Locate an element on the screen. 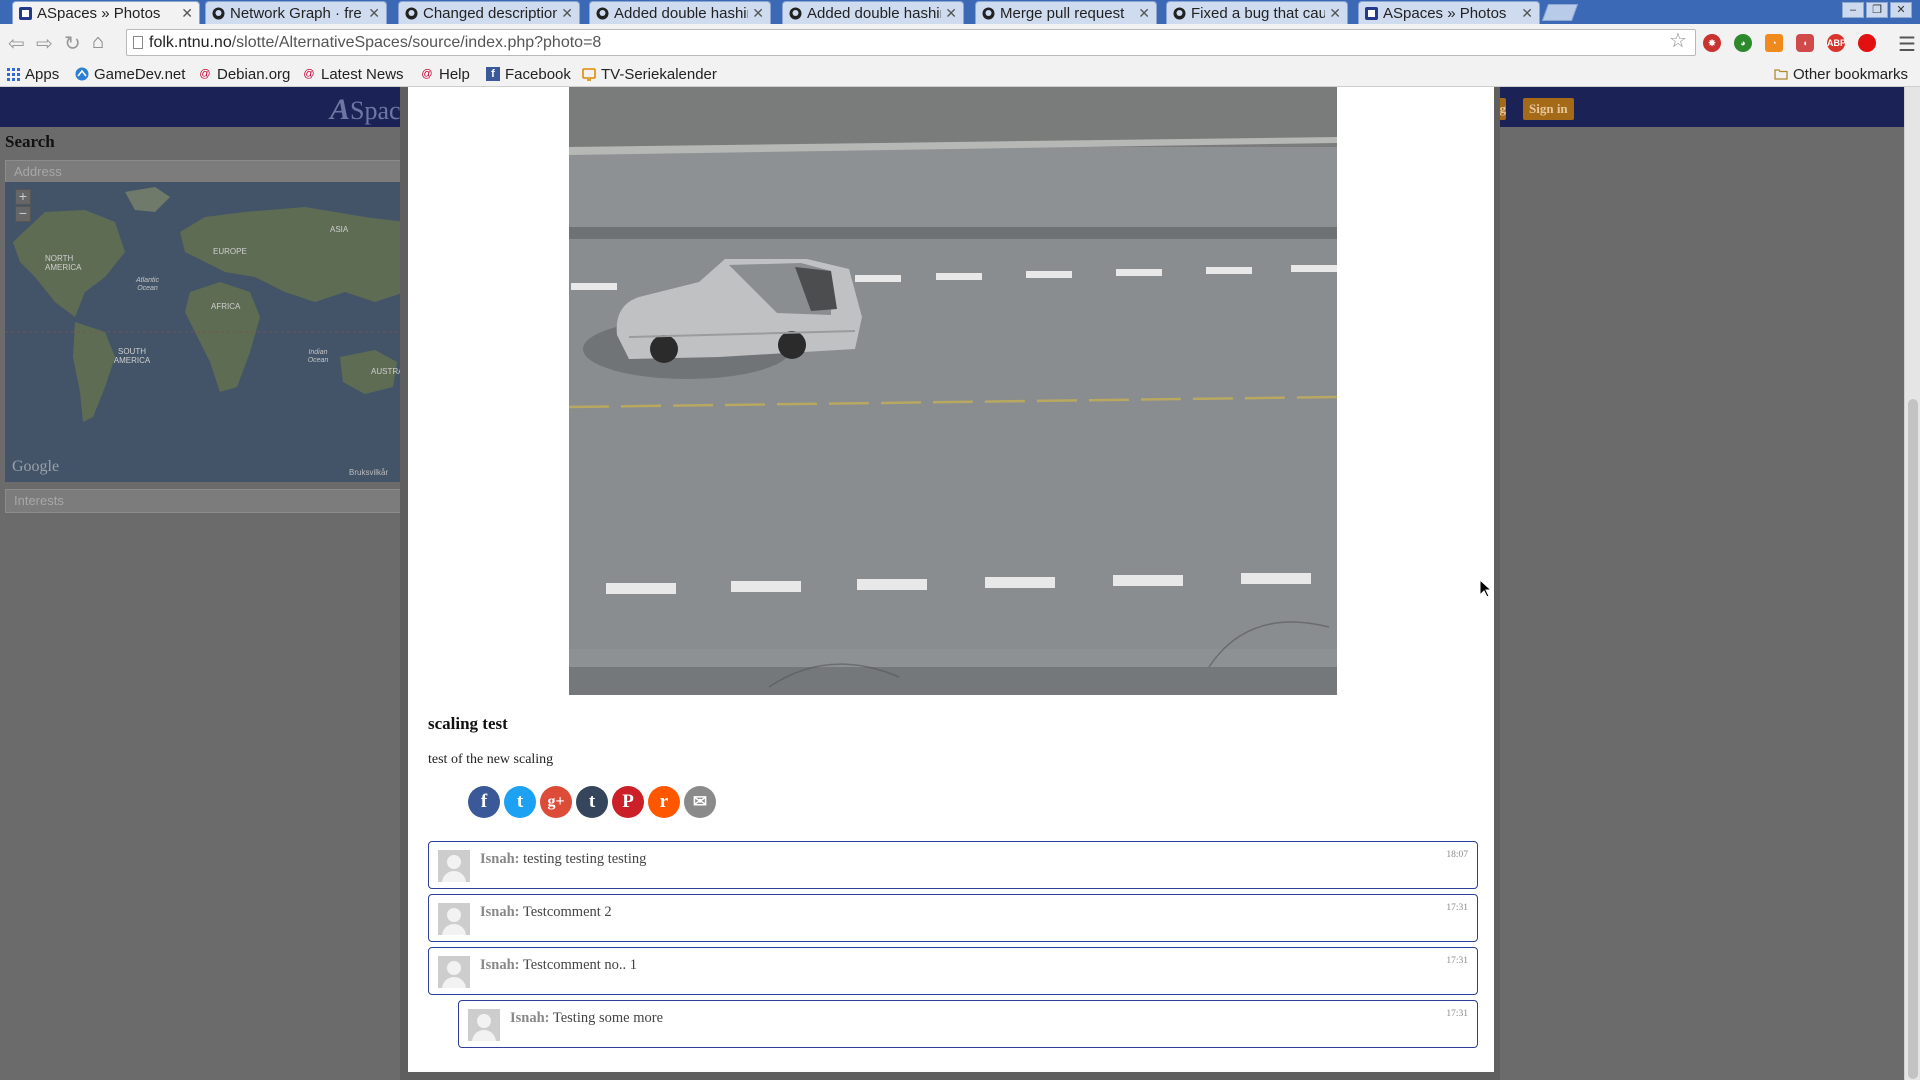 The height and width of the screenshot is (1080, 1920). bookmark-gamedev: GameDev.net is located at coordinates (130, 74).